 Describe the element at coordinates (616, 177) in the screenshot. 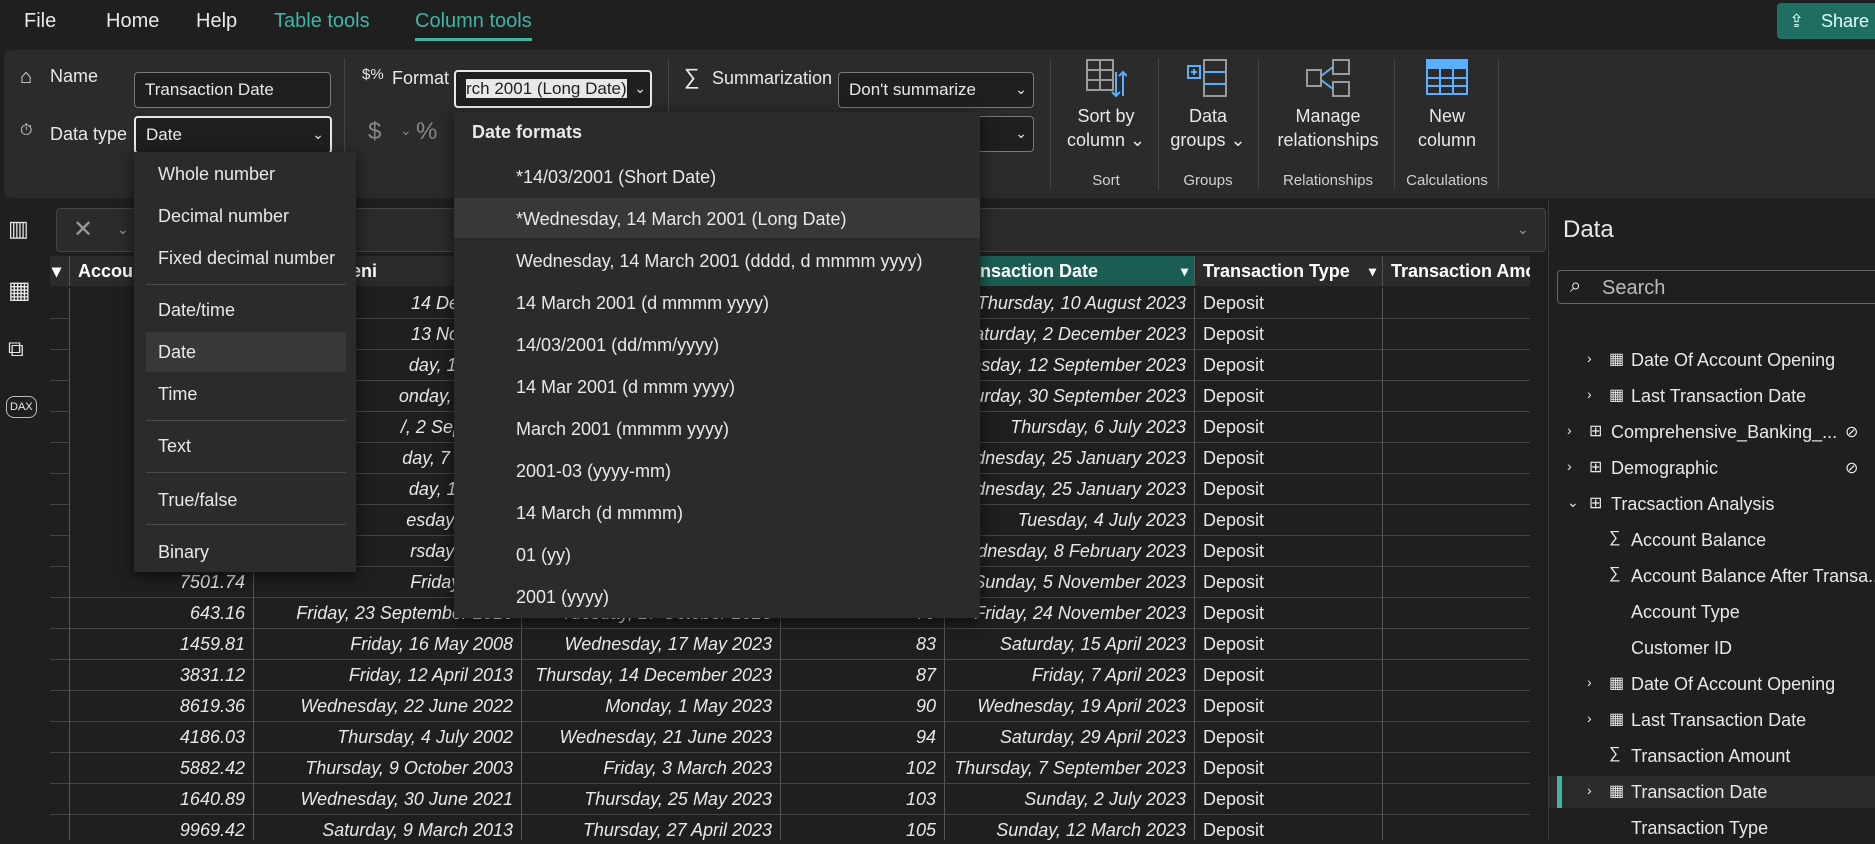

I see `format-option: *14/03/2001 (Short Date)` at that location.